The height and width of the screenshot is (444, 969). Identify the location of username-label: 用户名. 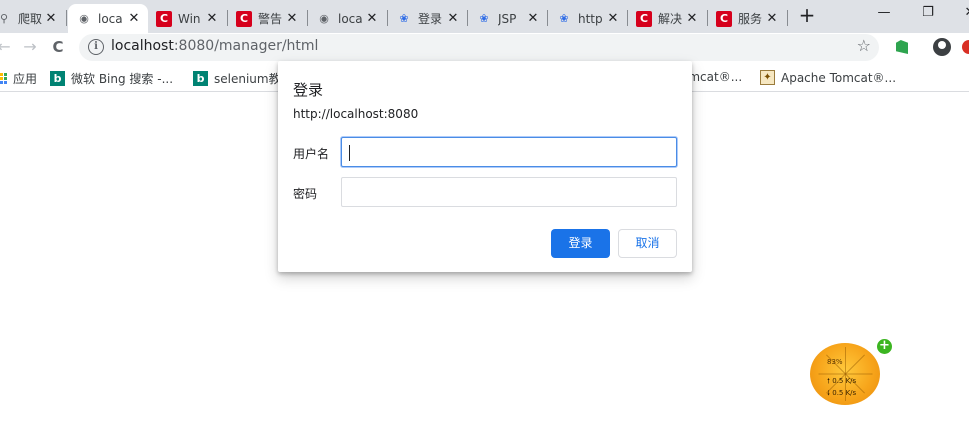
(311, 154).